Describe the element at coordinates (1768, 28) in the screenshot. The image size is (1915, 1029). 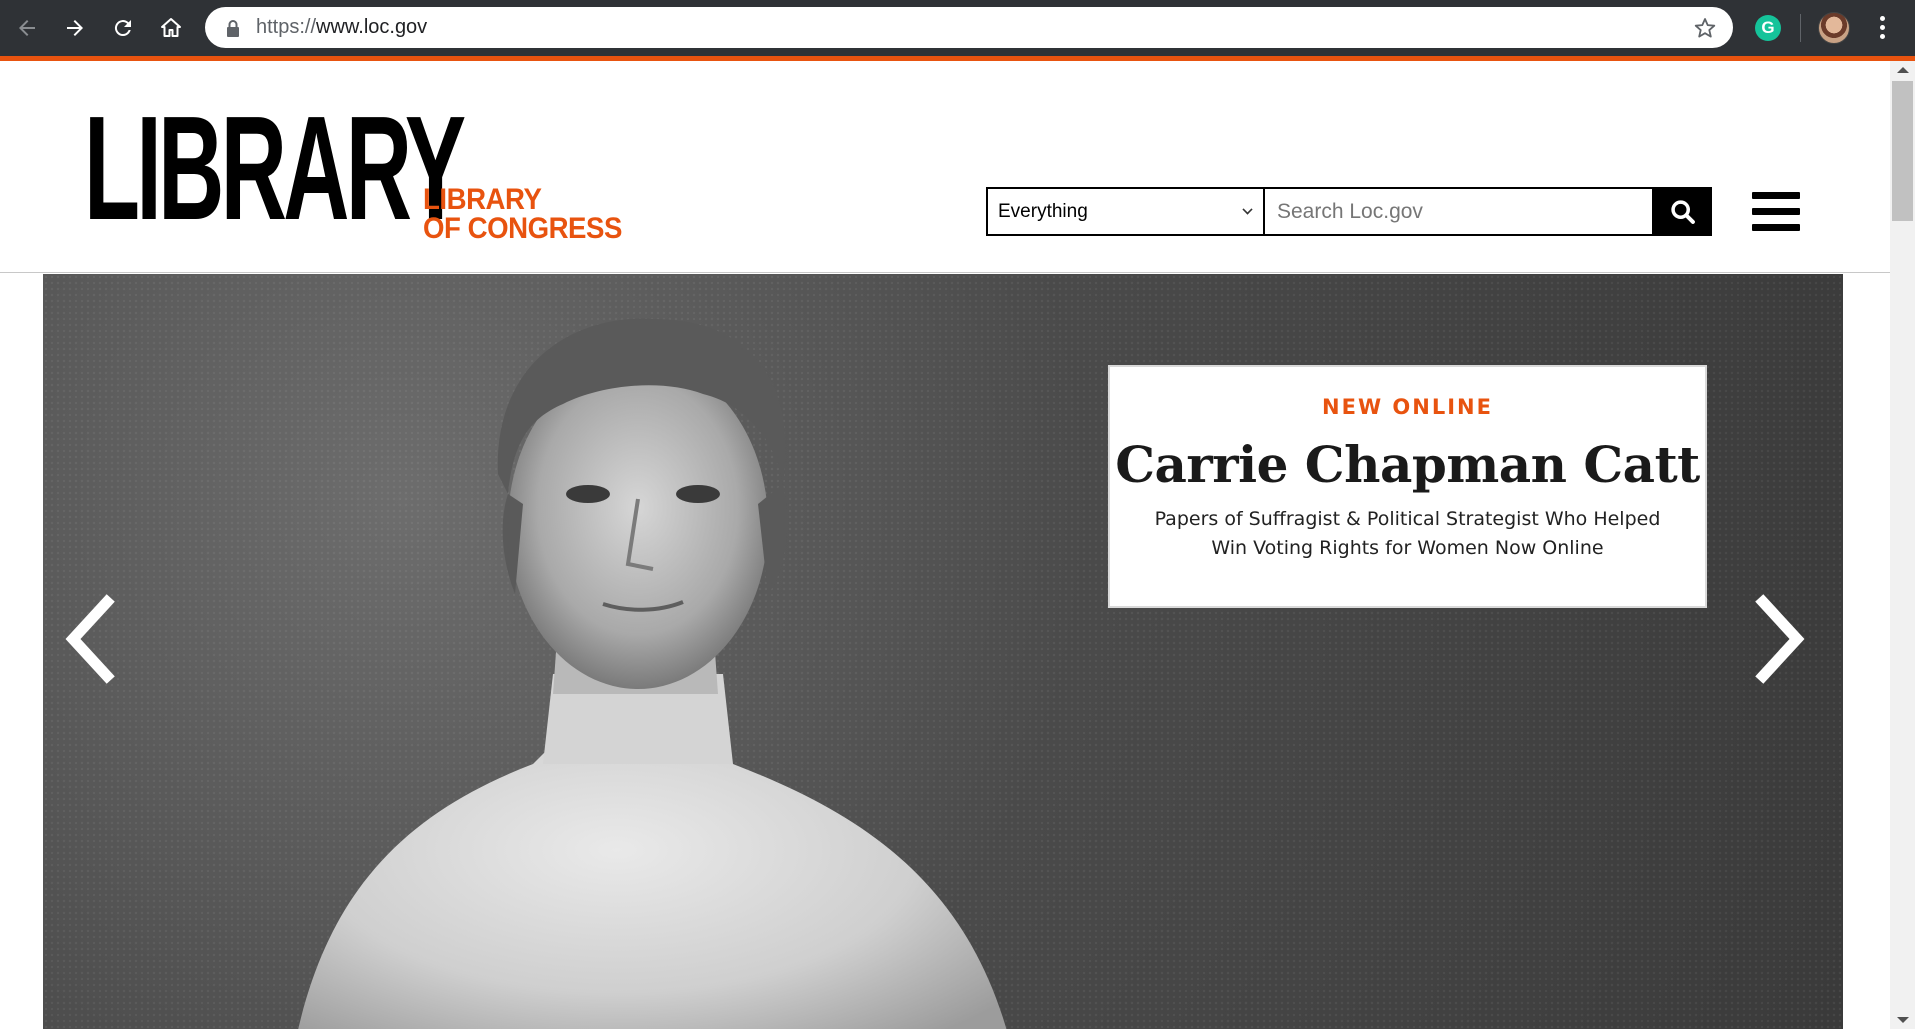
I see `grammarly-extension-icon: G` at that location.